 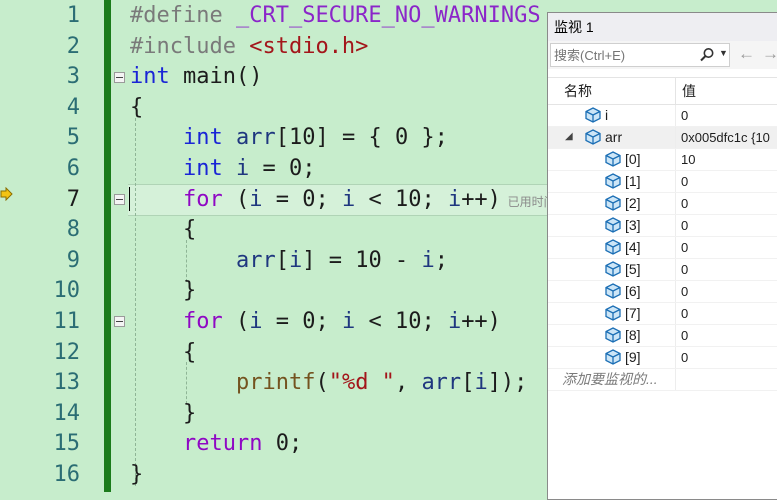 I want to click on watch-row-name: [2], so click(x=633, y=203).